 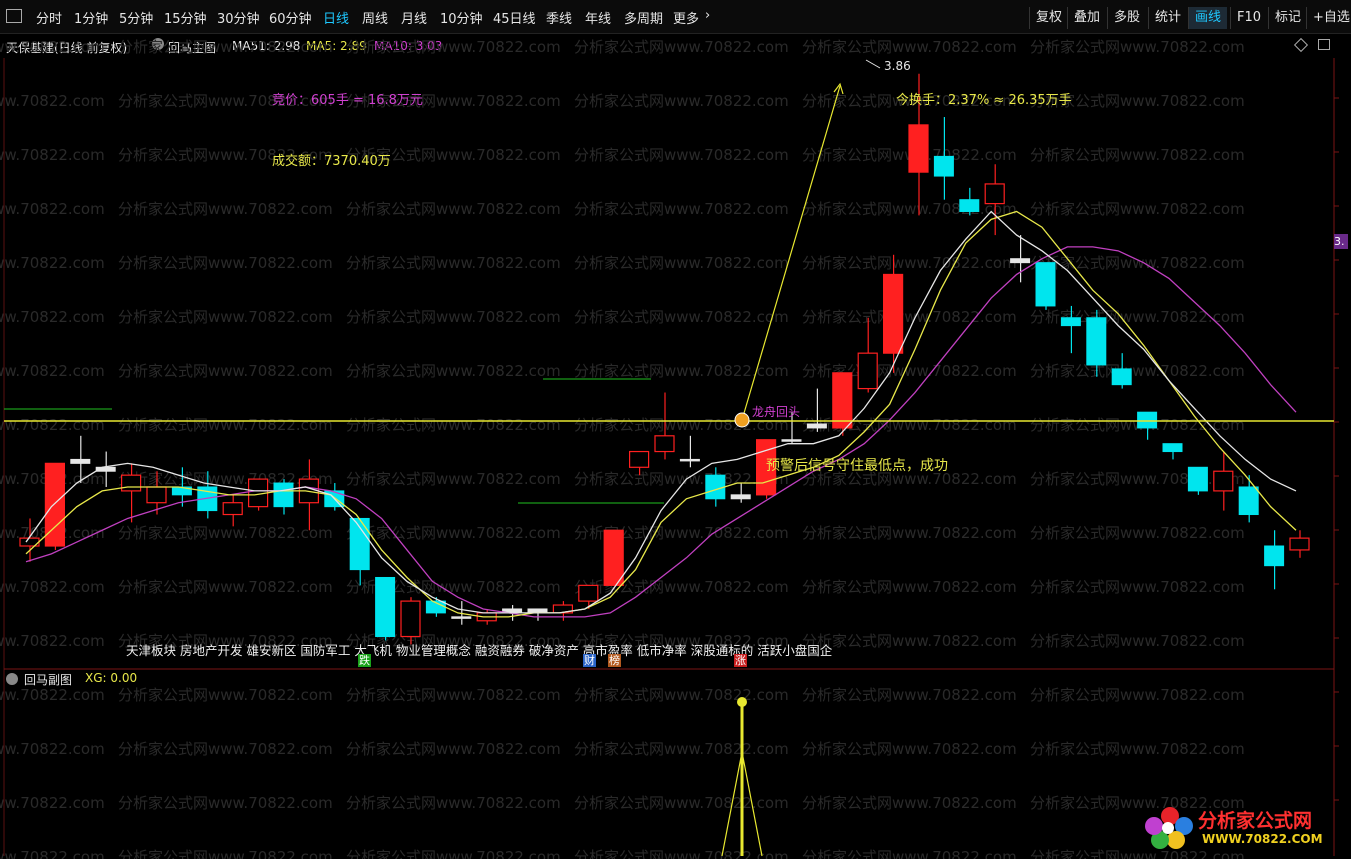 I want to click on sub-indicator-dropdown-icon, so click(x=12, y=679).